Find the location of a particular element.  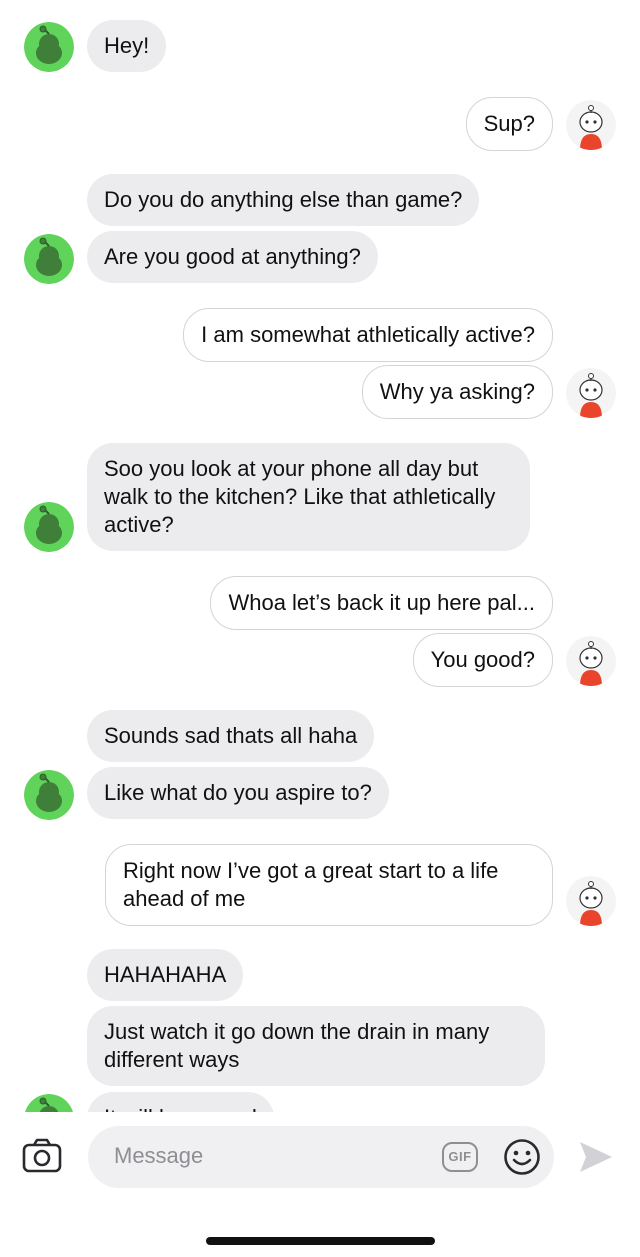

message-bubble-outgoing: Why ya asking? is located at coordinates (457, 392).